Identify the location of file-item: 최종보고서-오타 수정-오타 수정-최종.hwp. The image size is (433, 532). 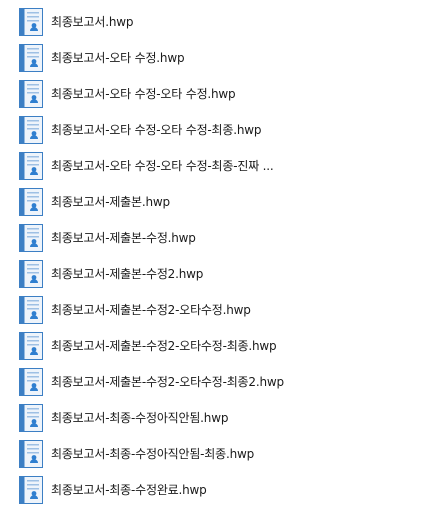
(169, 130).